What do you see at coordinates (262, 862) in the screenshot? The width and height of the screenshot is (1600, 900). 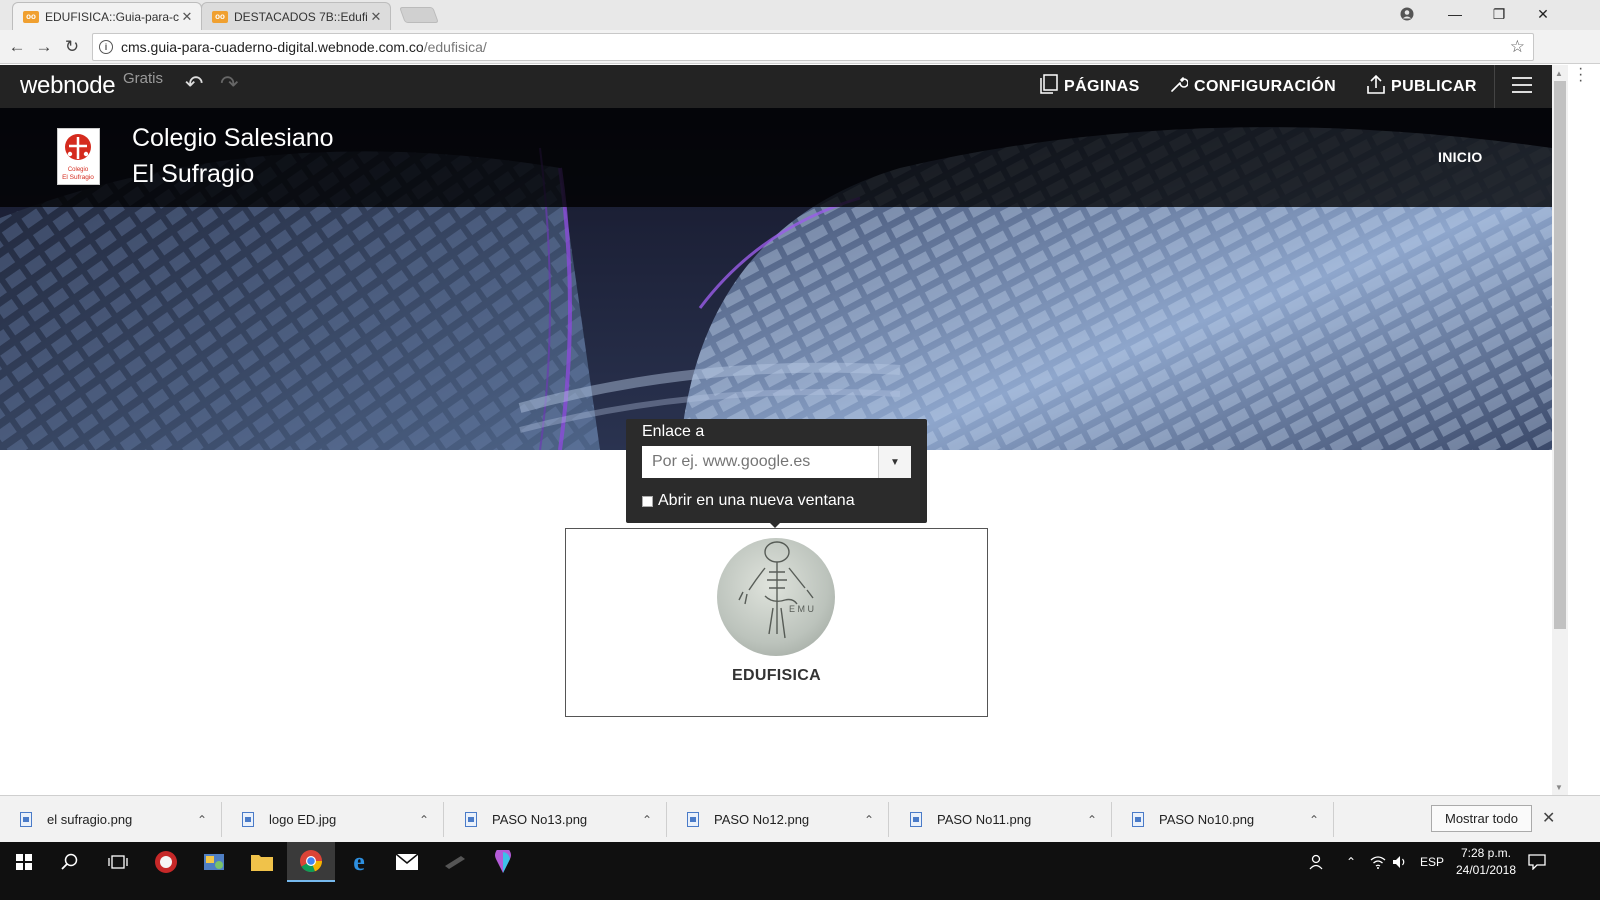 I see `file-explorer-icon` at bounding box center [262, 862].